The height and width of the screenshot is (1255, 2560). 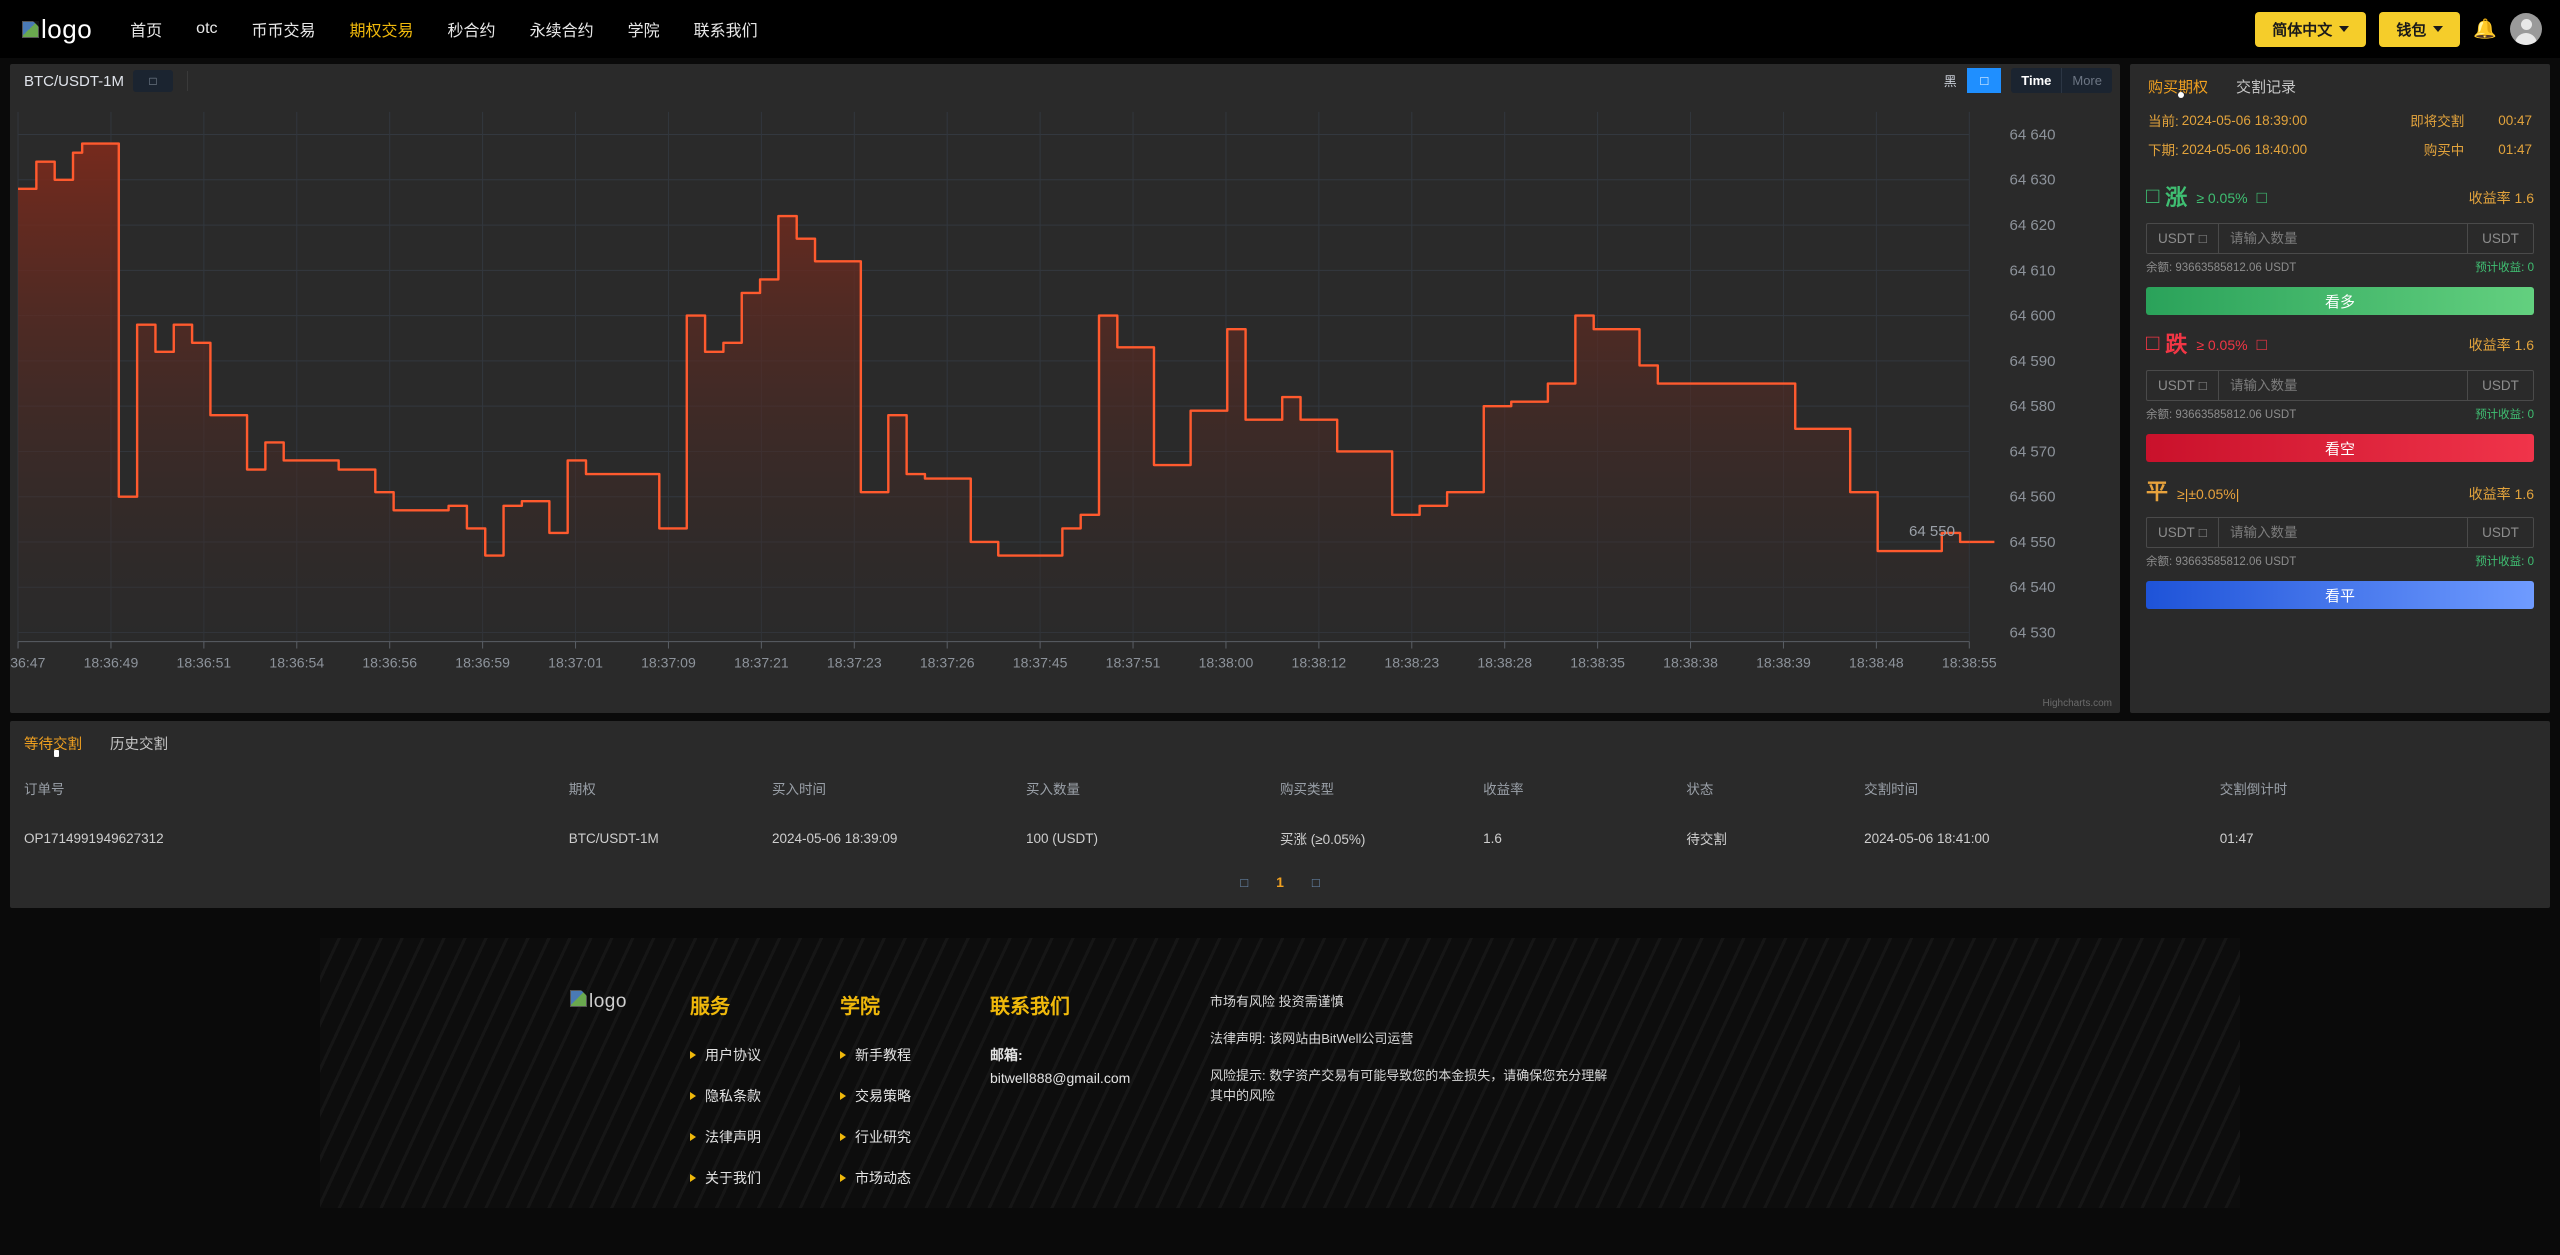 What do you see at coordinates (44, 789) in the screenshot?
I see `col-order-id: 订单号` at bounding box center [44, 789].